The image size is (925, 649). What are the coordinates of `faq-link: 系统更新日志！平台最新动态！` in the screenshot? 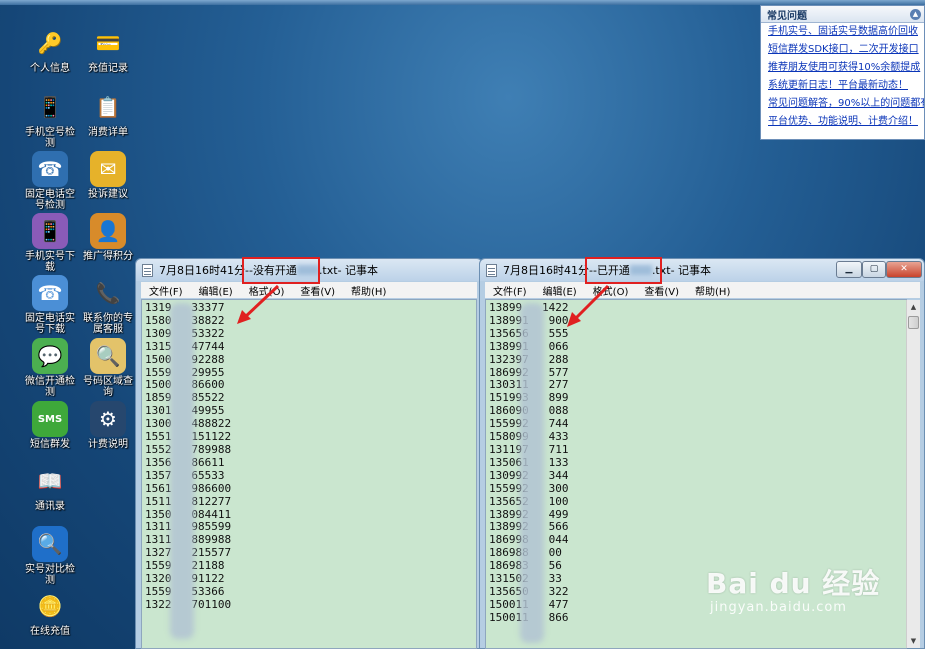 It's located at (842, 86).